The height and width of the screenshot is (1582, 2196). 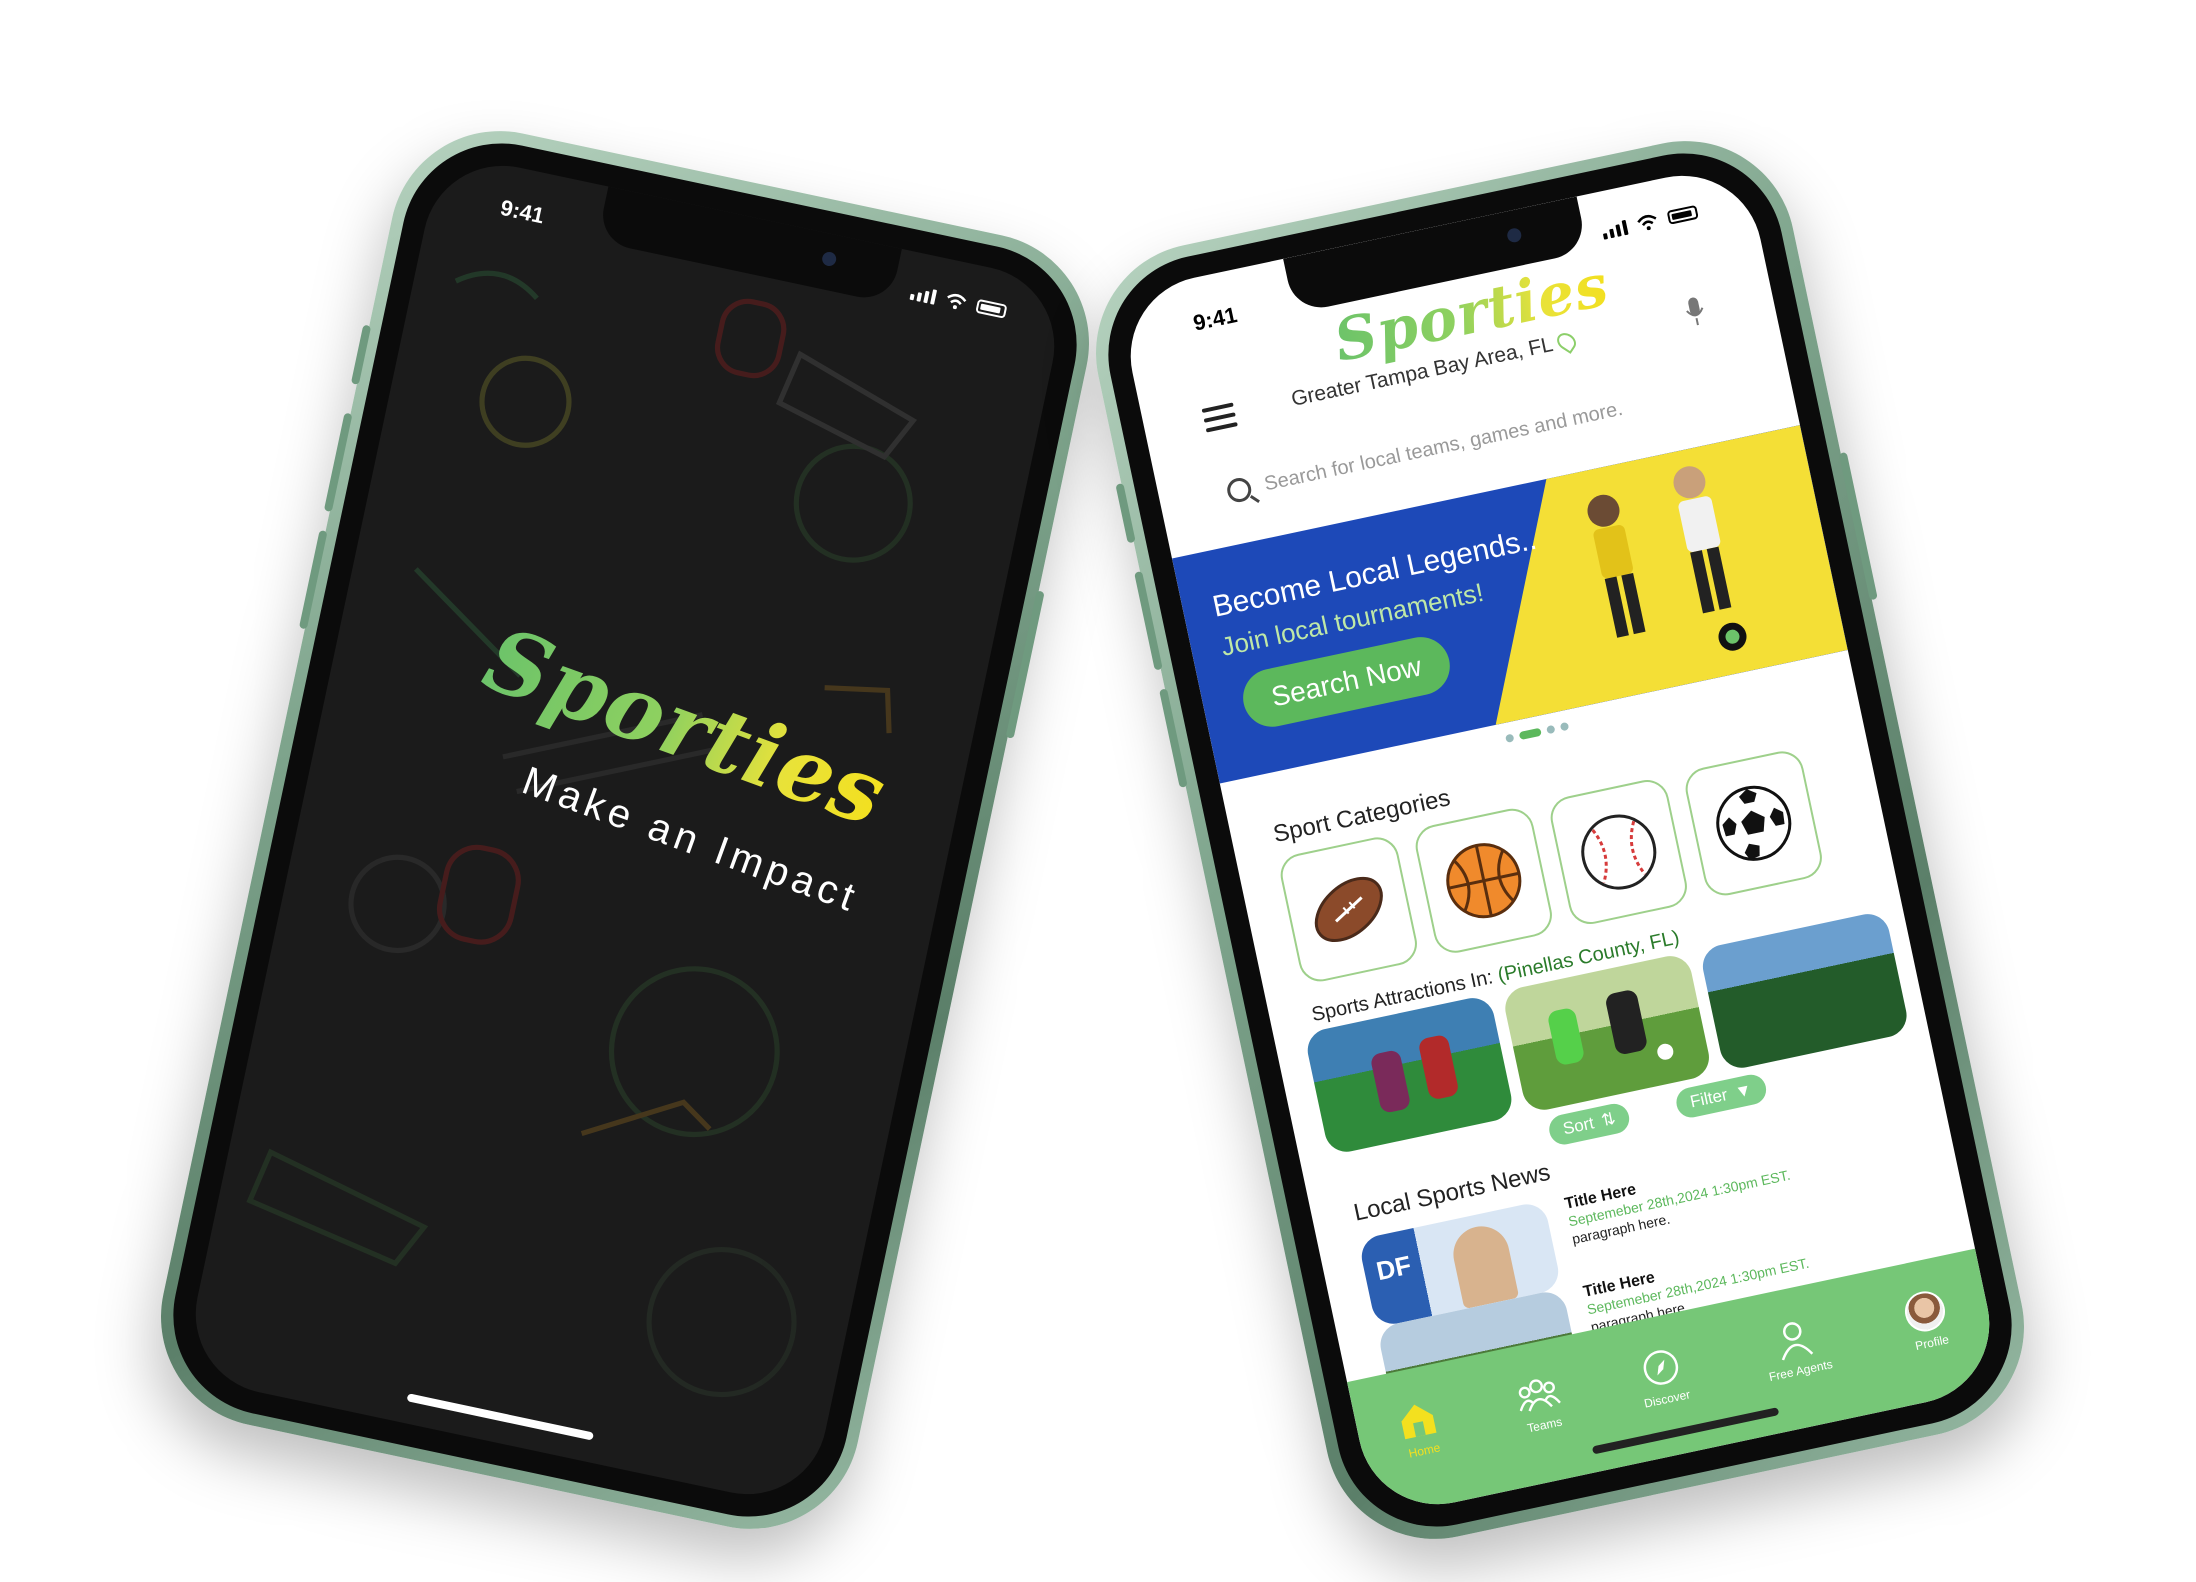 I want to click on category-football, so click(x=1349, y=909).